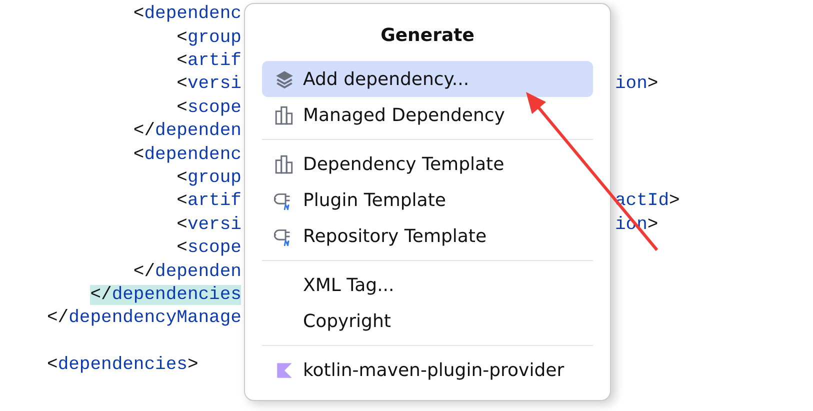 This screenshot has width=813, height=411. What do you see at coordinates (122, 365) in the screenshot?
I see `code-line: <dependencies>` at bounding box center [122, 365].